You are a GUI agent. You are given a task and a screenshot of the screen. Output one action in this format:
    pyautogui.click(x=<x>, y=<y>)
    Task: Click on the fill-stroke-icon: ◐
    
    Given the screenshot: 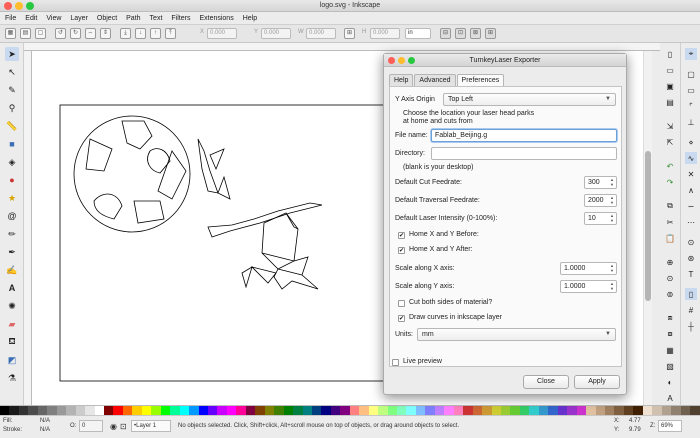 What is the action you would take?
    pyautogui.click(x=670, y=382)
    